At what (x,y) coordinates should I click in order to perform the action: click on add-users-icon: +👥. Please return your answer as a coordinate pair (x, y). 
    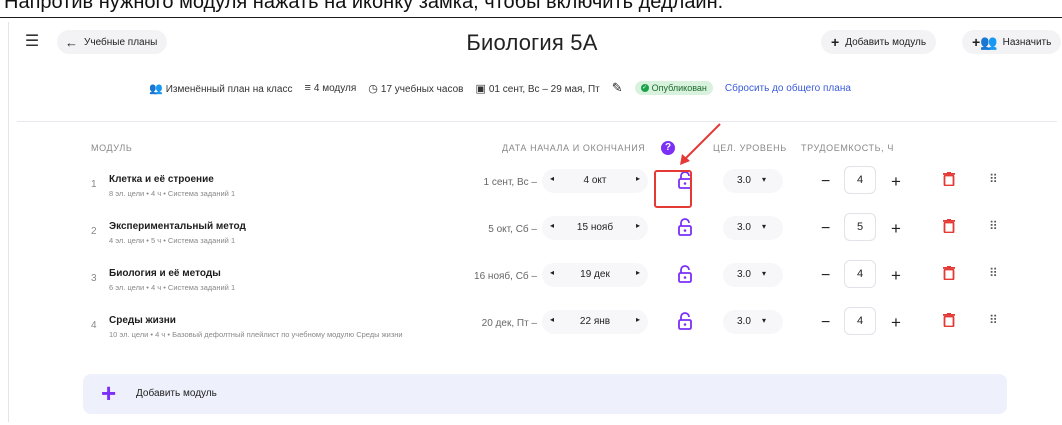
    Looking at the image, I should click on (985, 42).